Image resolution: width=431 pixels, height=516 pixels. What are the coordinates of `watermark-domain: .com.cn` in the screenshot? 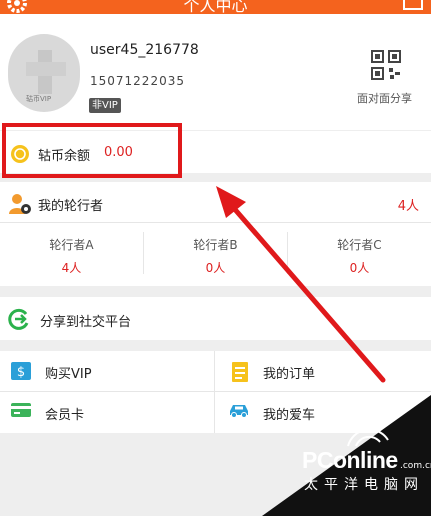 It's located at (415, 466).